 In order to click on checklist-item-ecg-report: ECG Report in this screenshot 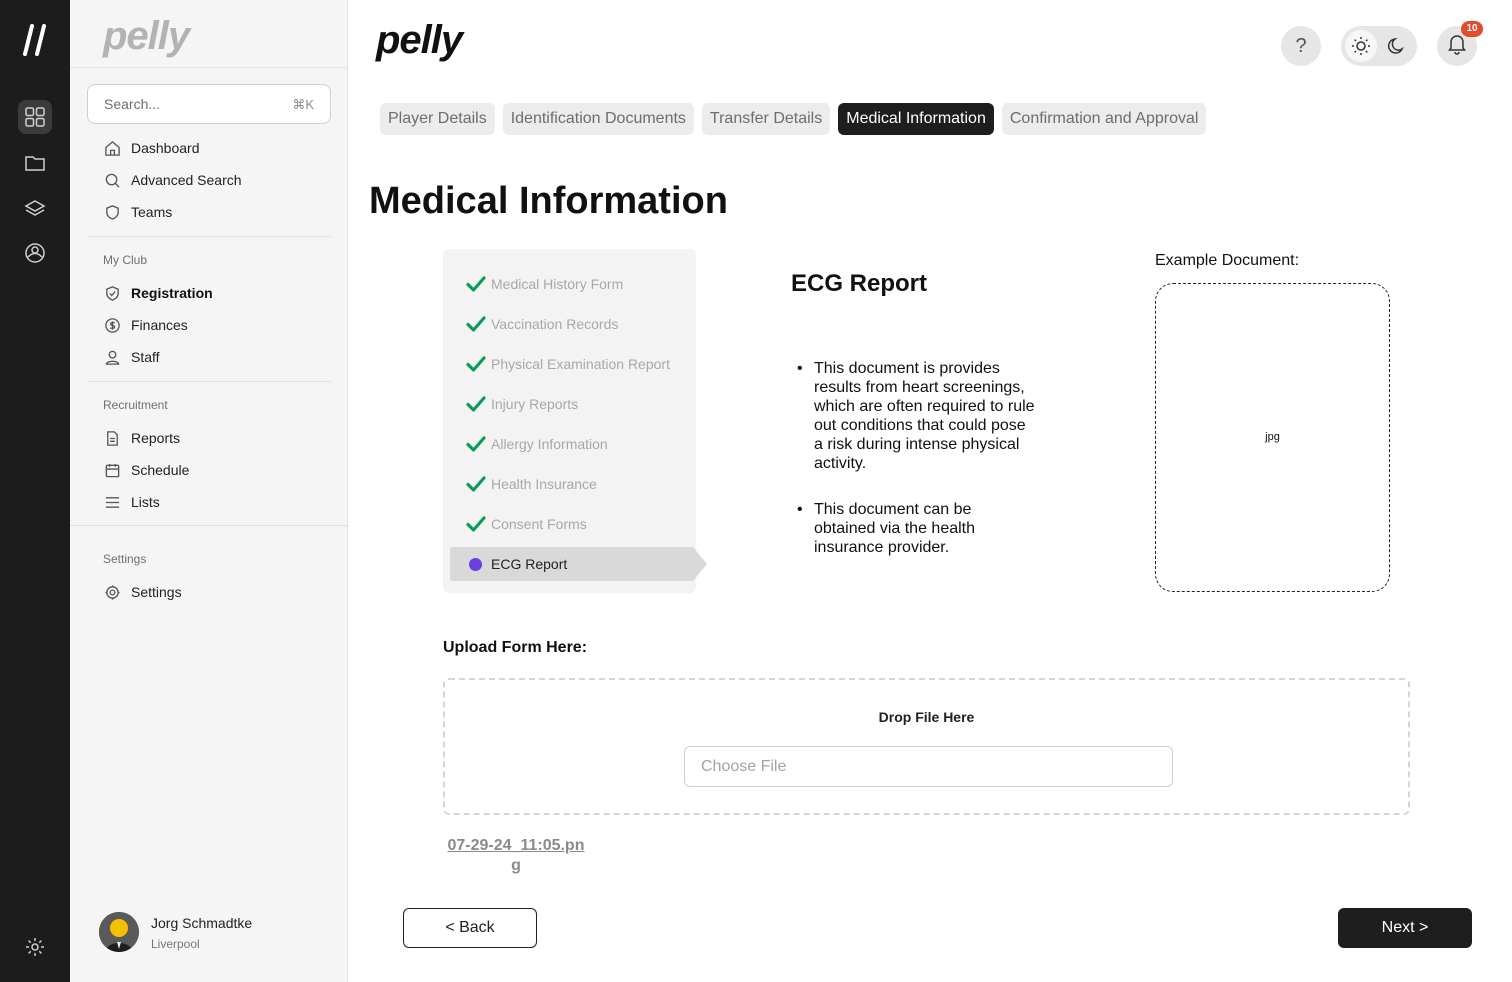, I will do `click(578, 564)`.